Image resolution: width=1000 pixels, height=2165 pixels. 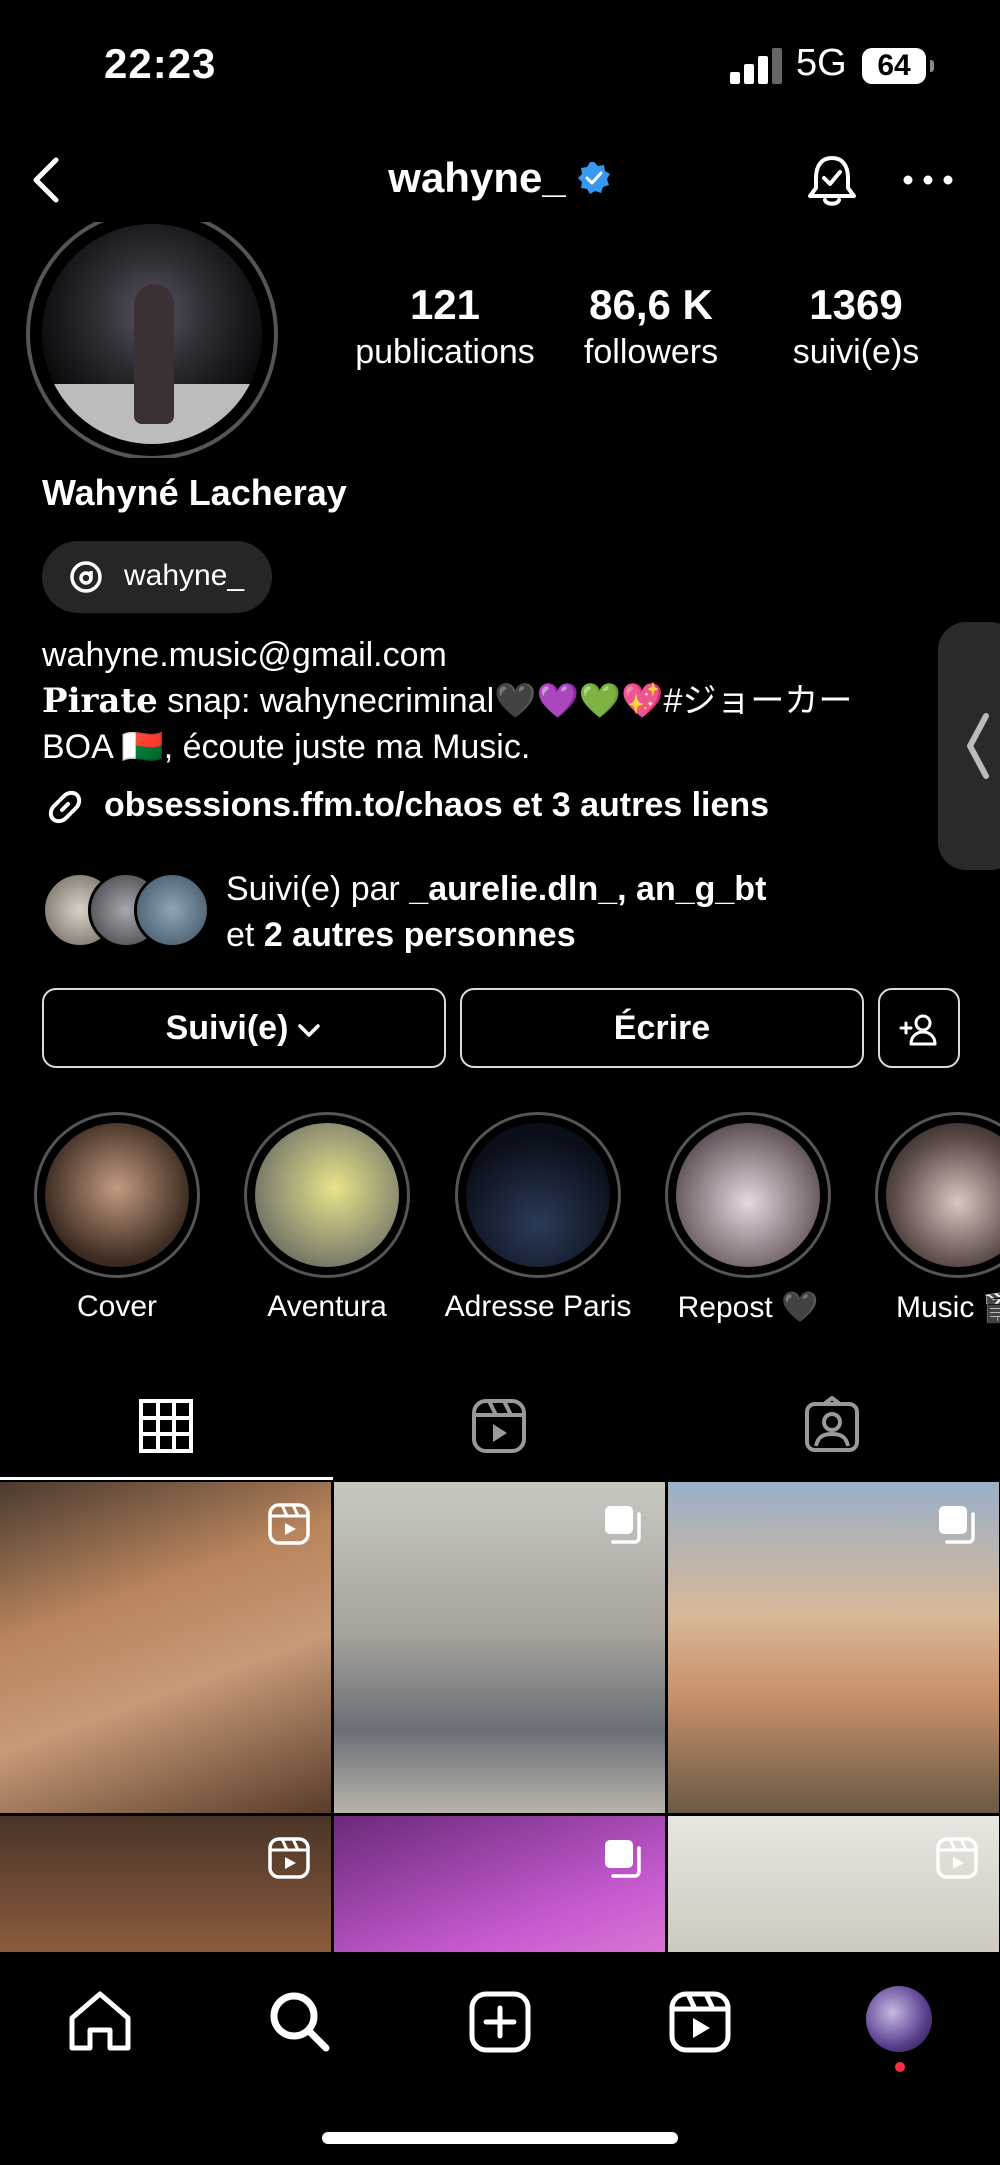 I want to click on bio-line-boa: BOA 🇲🇬, écoute juste ma Music., so click(x=286, y=747).